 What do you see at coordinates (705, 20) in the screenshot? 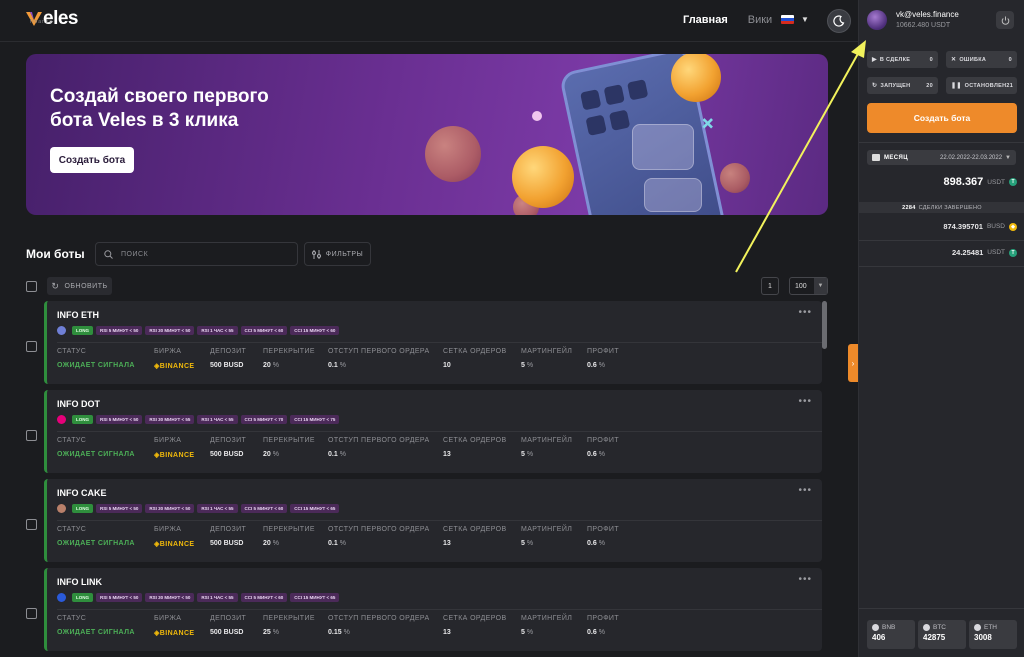
I see `nav-home-link: Главная` at bounding box center [705, 20].